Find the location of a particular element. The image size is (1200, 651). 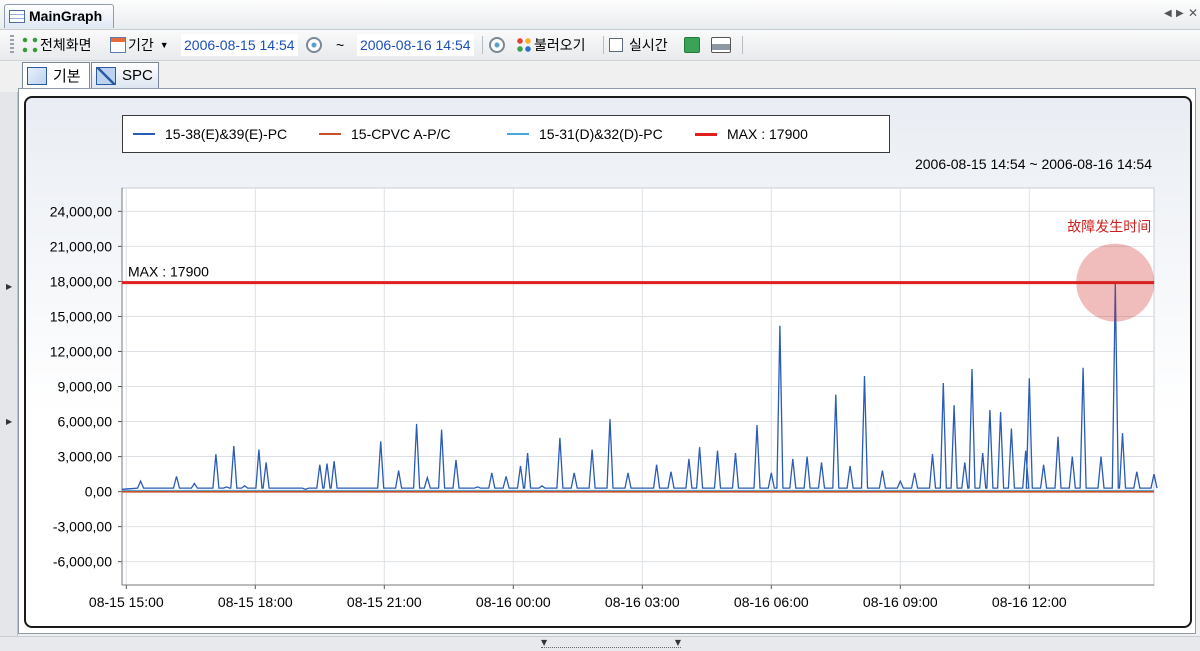

y-tick-label: 21,000,00 is located at coordinates (81, 246).